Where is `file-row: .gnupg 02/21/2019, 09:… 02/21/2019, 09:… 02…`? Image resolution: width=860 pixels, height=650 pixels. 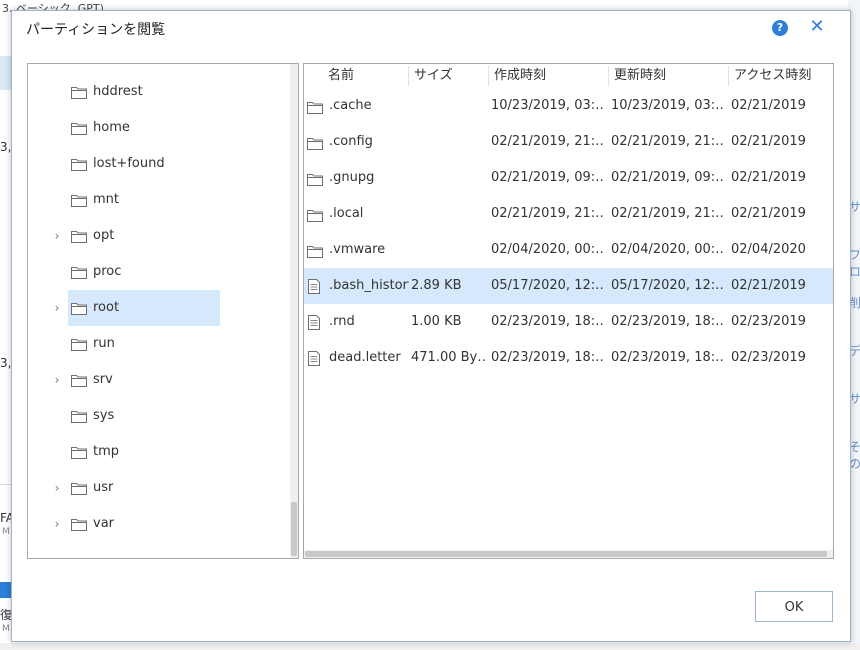 file-row: .gnupg 02/21/2019, 09:… 02/21/2019, 09:… 02… is located at coordinates (568, 178).